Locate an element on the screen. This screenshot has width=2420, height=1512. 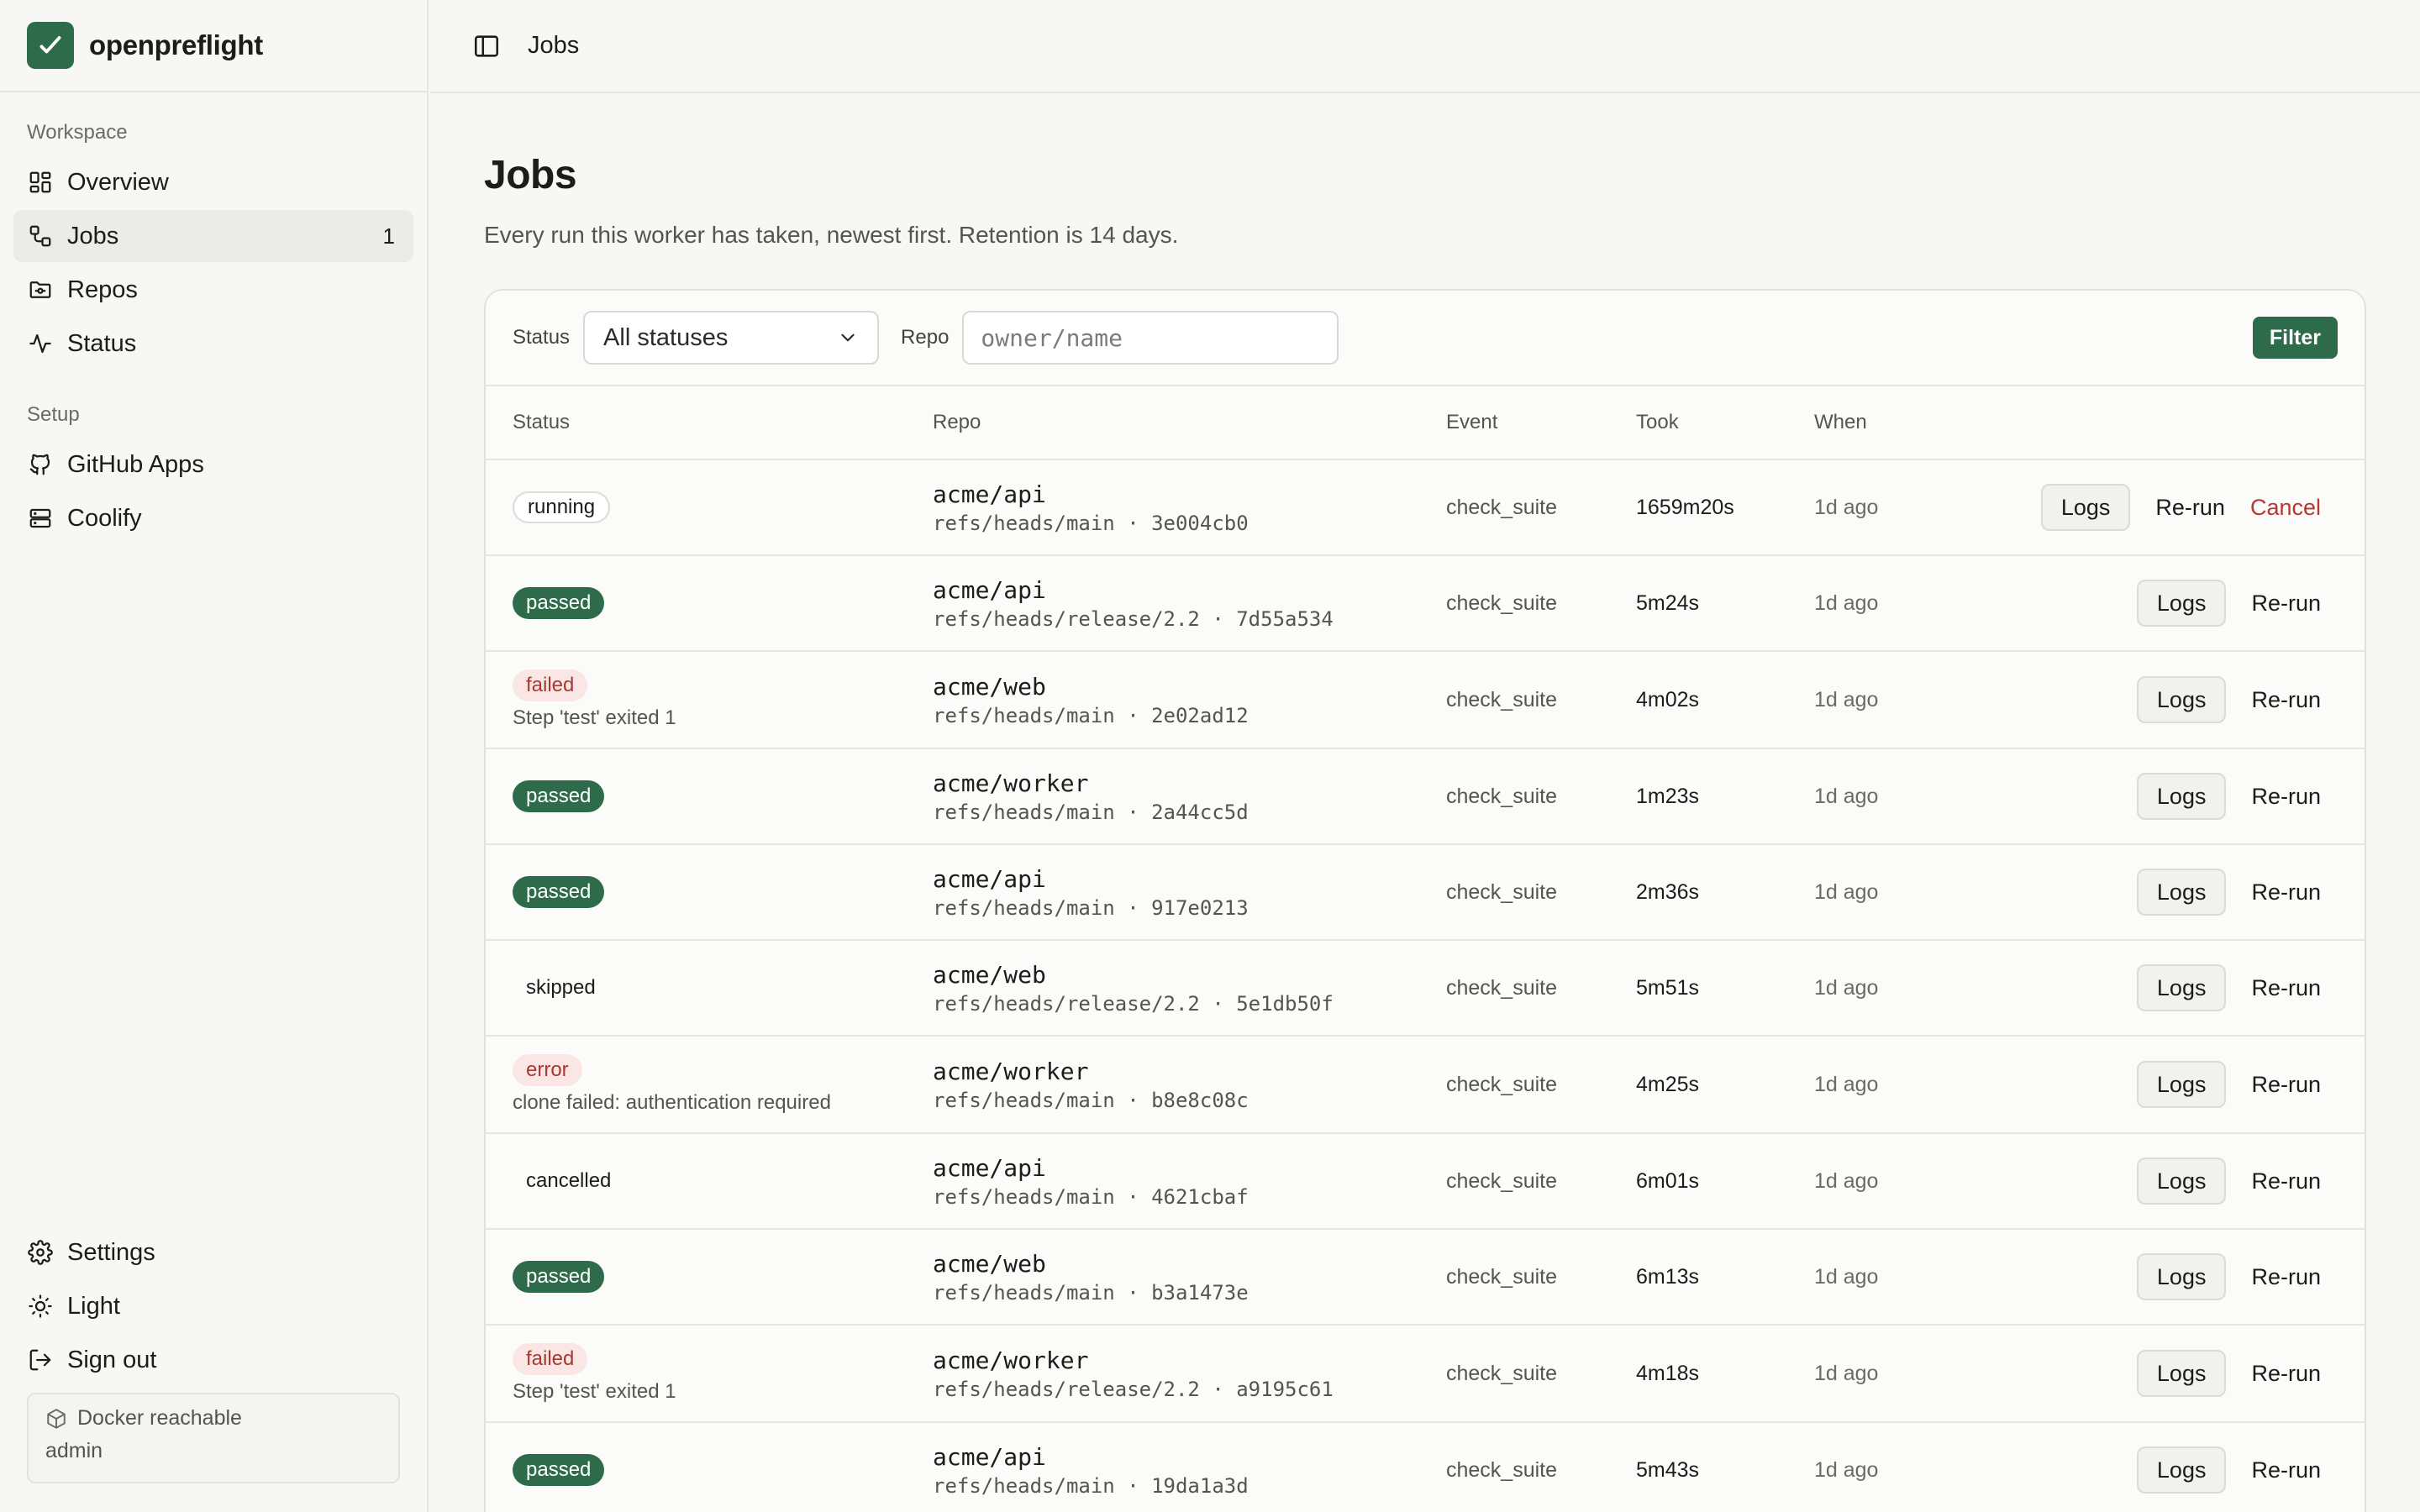
took-cell: 1659m20s is located at coordinates (1685, 507).